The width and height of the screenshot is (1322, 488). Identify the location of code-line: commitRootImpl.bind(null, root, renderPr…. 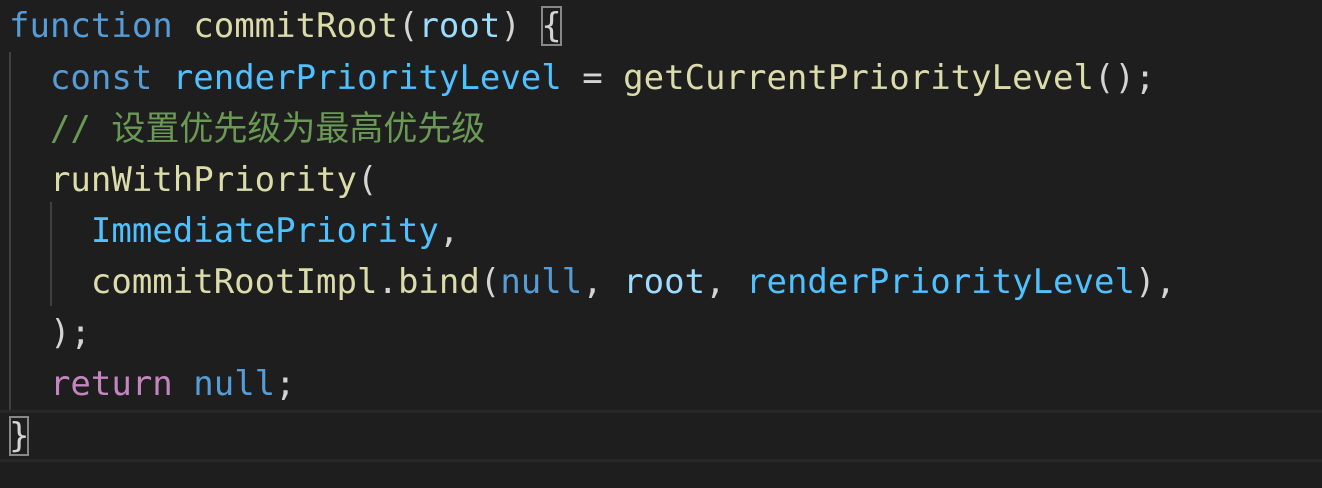
(592, 282).